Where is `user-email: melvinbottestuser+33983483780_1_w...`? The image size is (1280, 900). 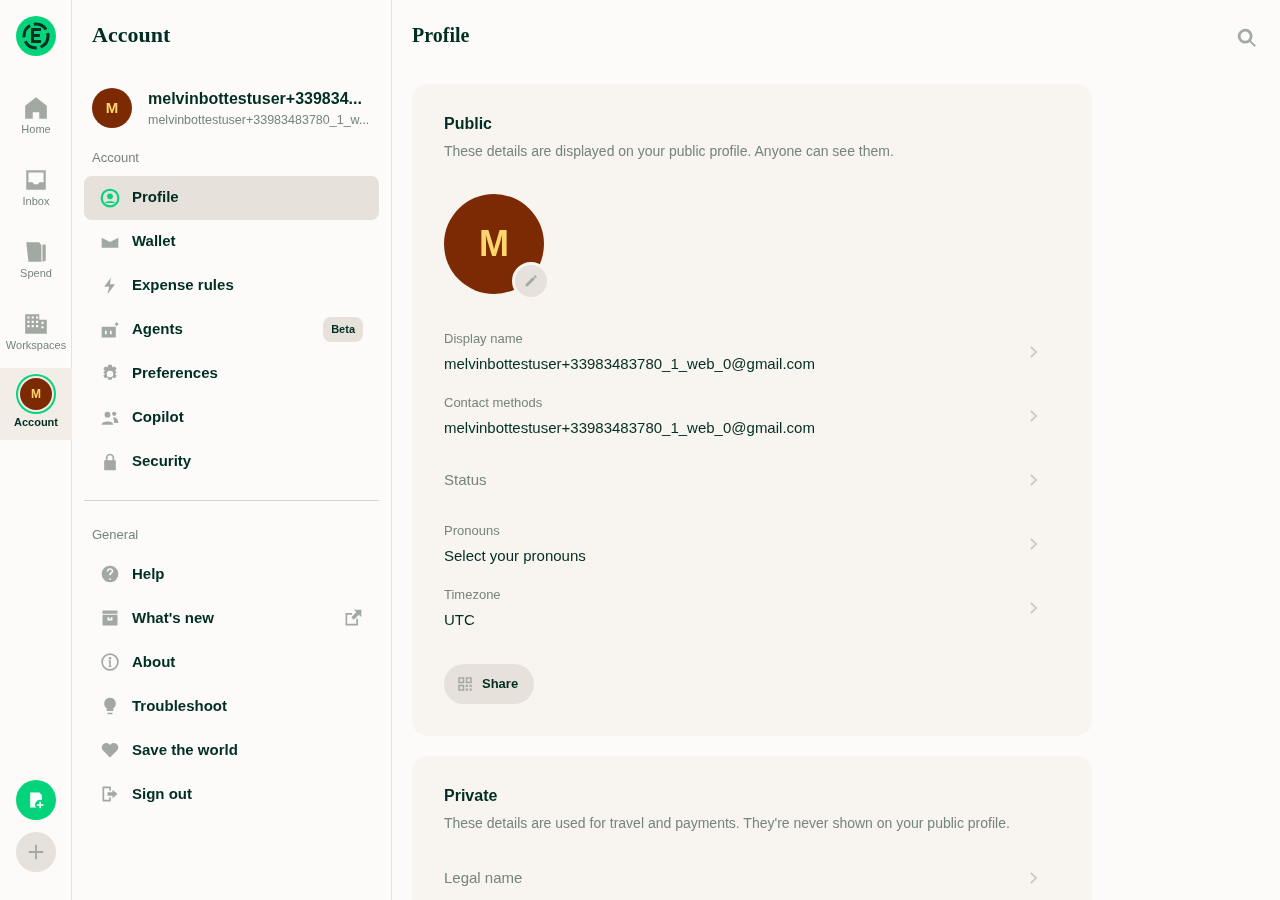 user-email: melvinbottestuser+33983483780_1_w... is located at coordinates (259, 120).